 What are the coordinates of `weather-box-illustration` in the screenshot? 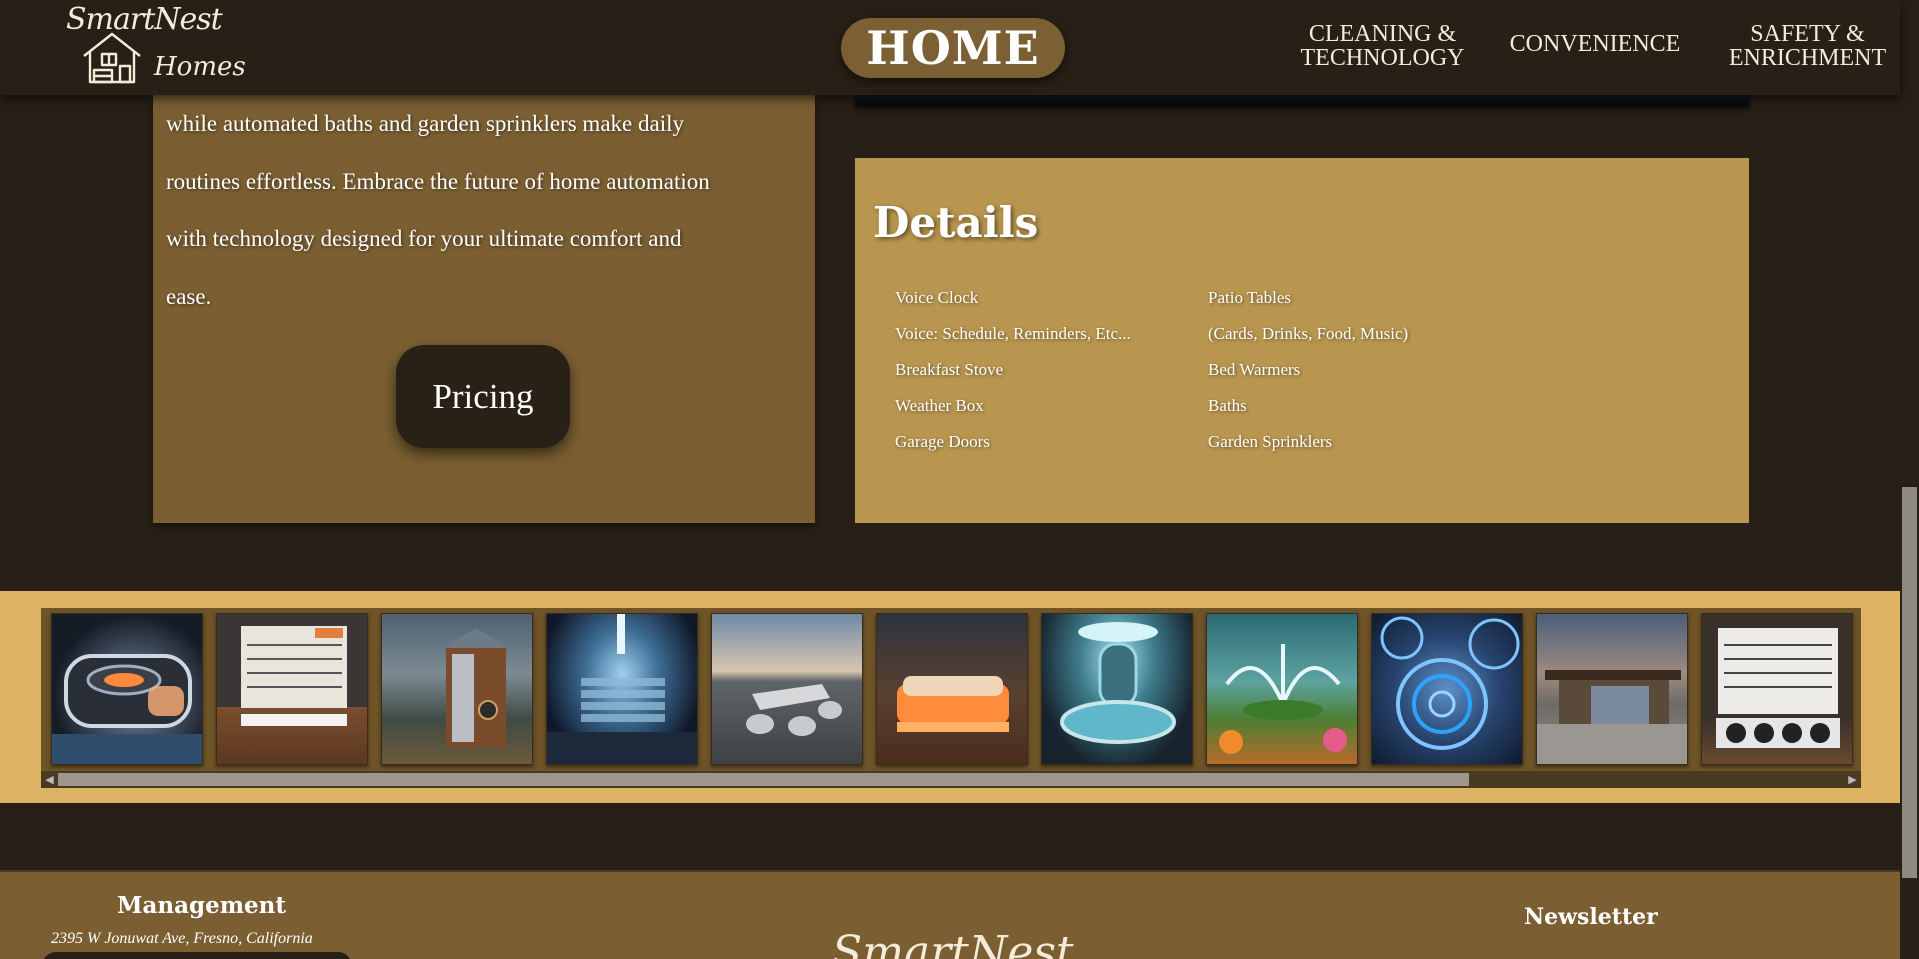 It's located at (476, 688).